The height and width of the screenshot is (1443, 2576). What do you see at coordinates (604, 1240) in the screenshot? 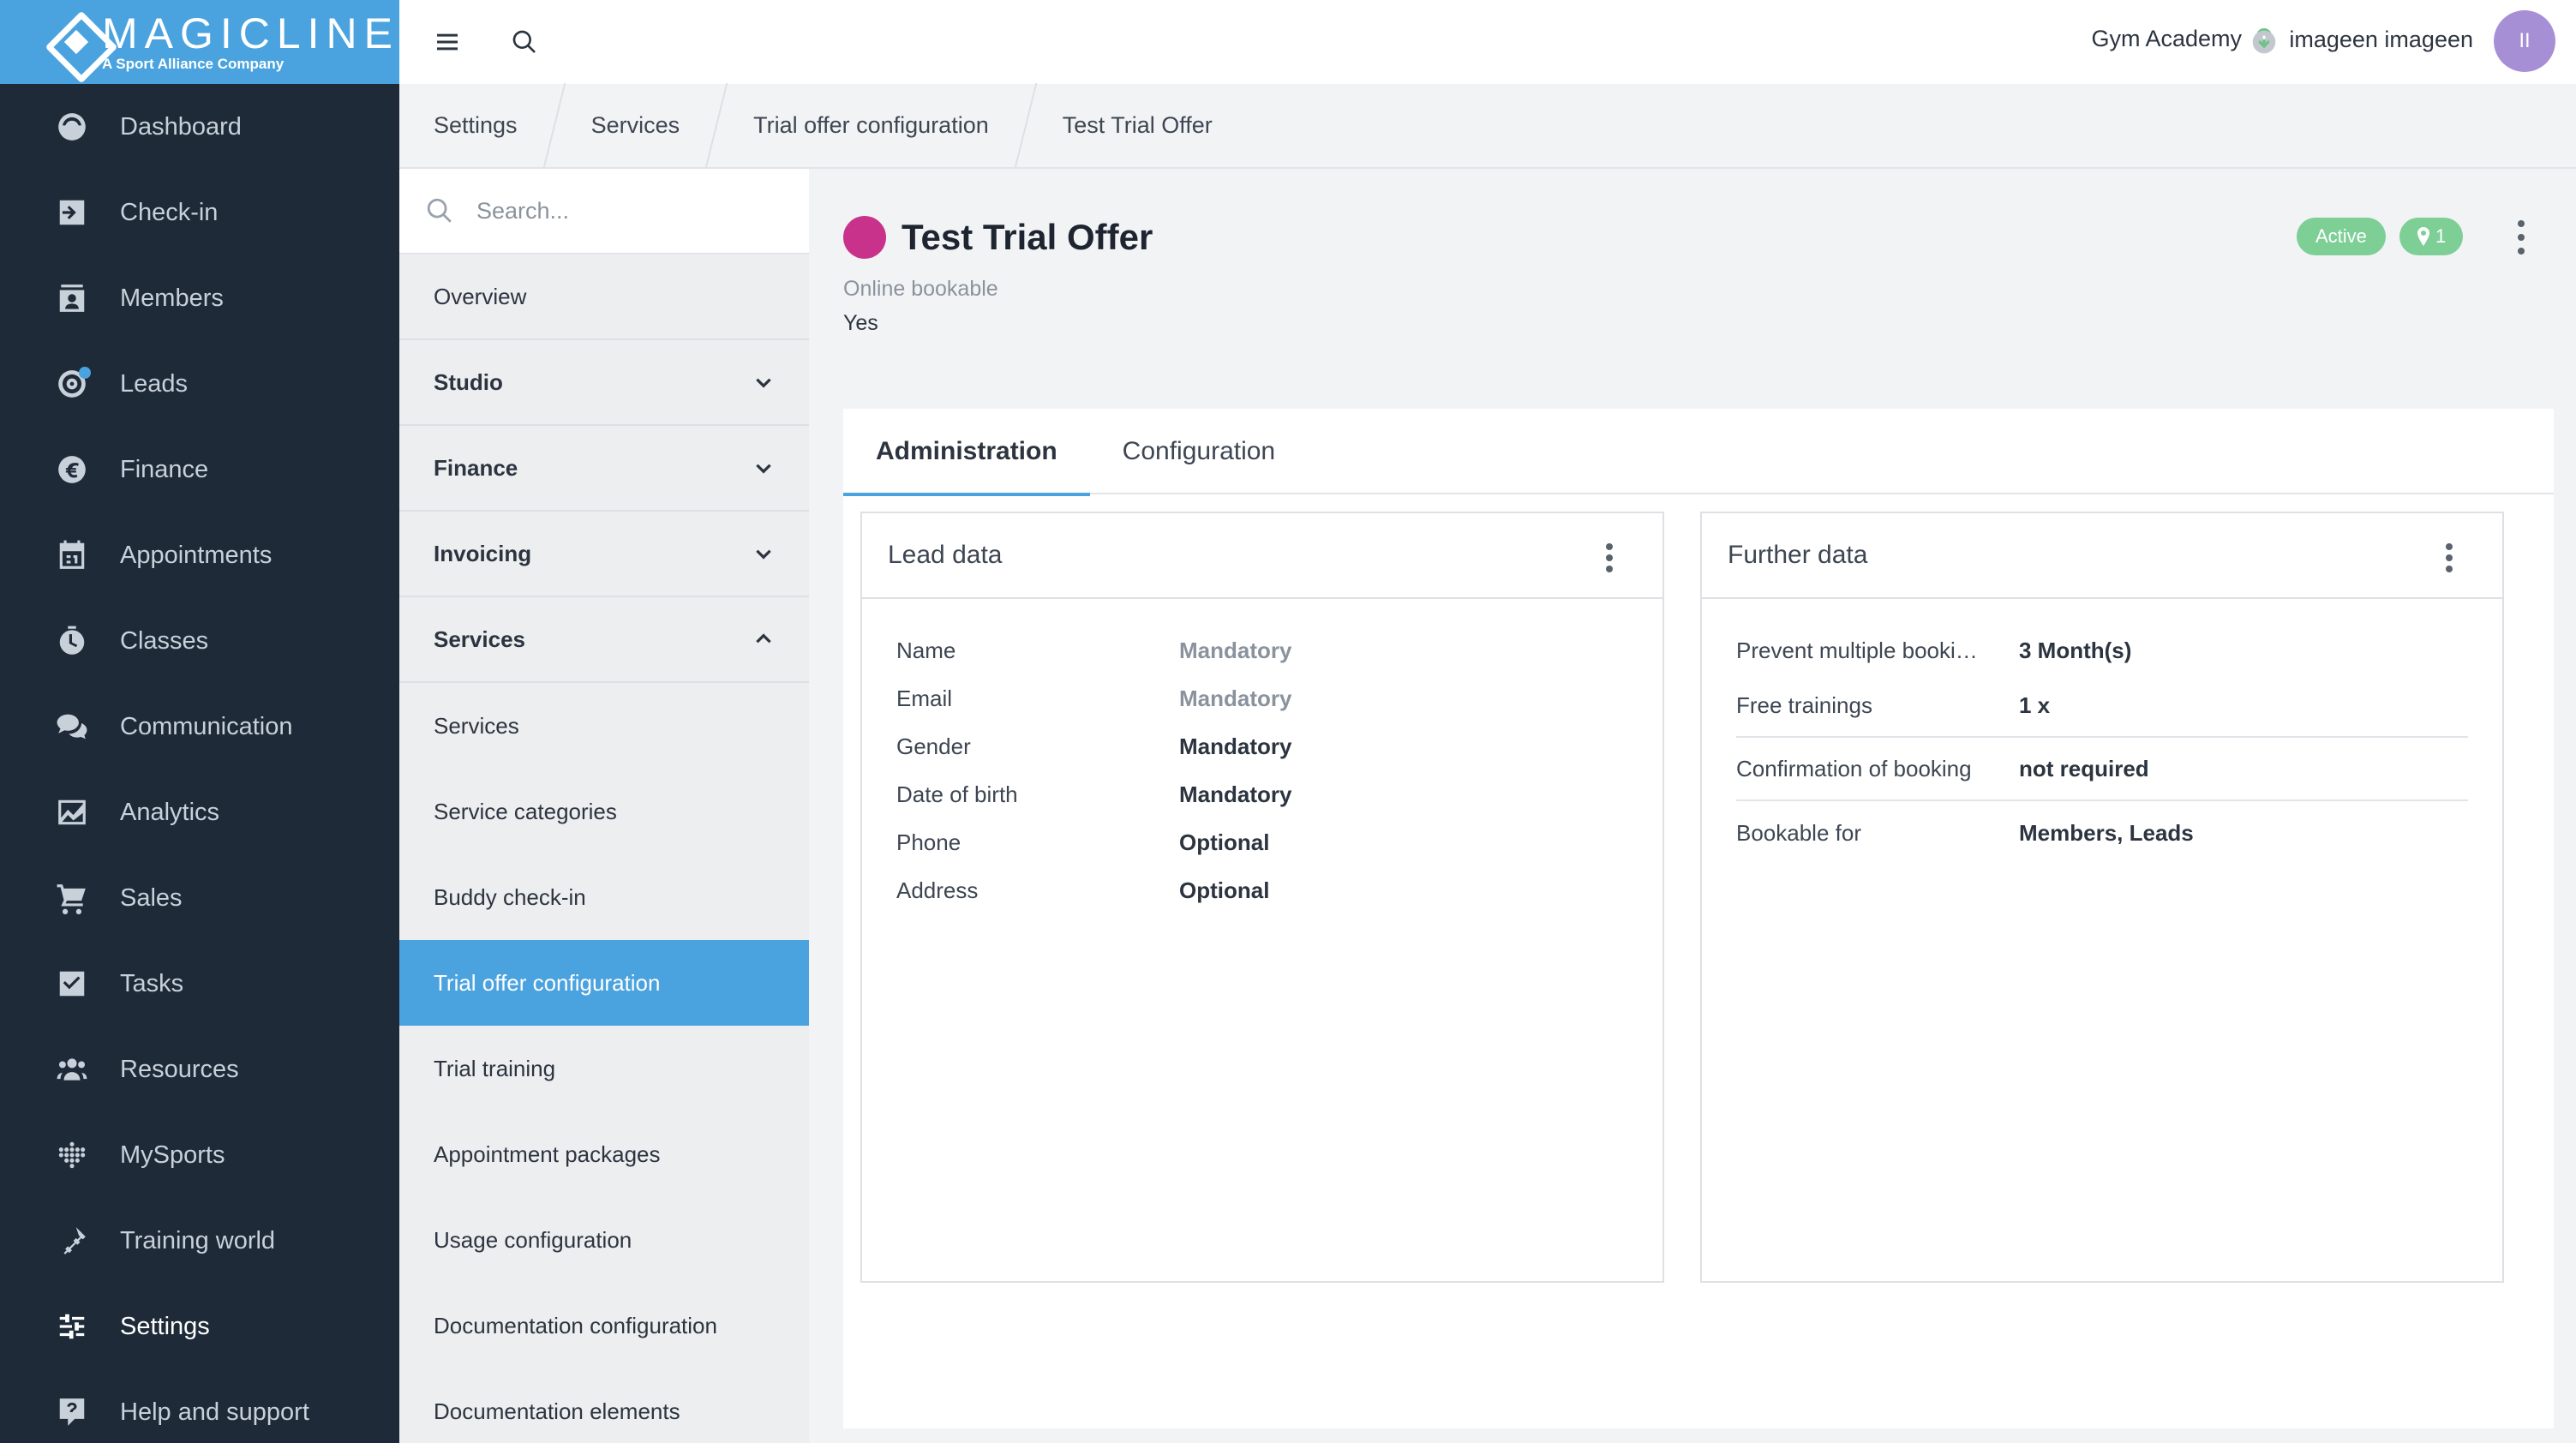
I see `submenu-item-usage-configuration: Usage configuration` at bounding box center [604, 1240].